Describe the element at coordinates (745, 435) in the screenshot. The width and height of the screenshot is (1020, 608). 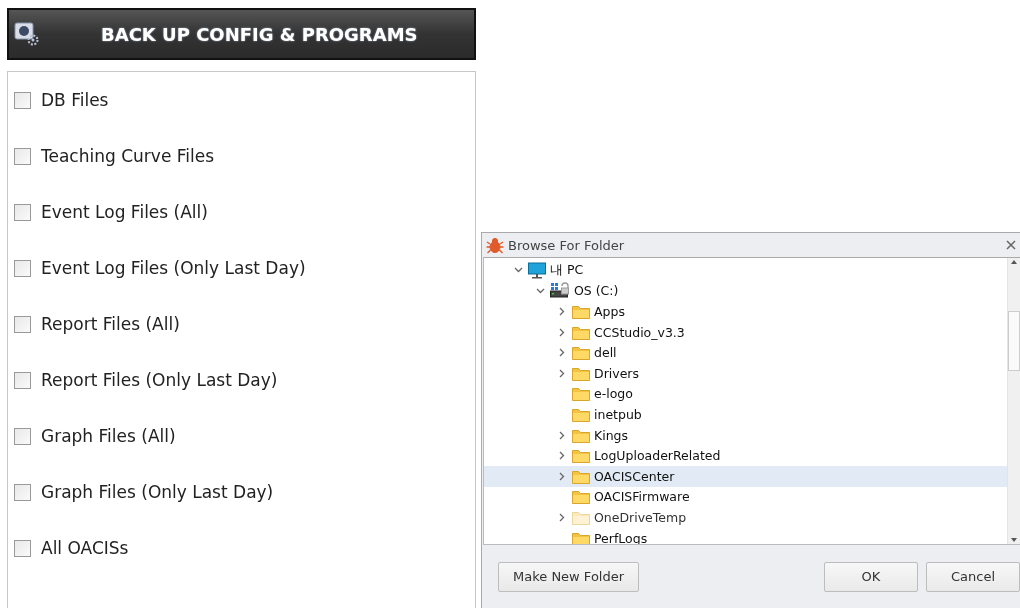
I see `tree-item: Kings` at that location.